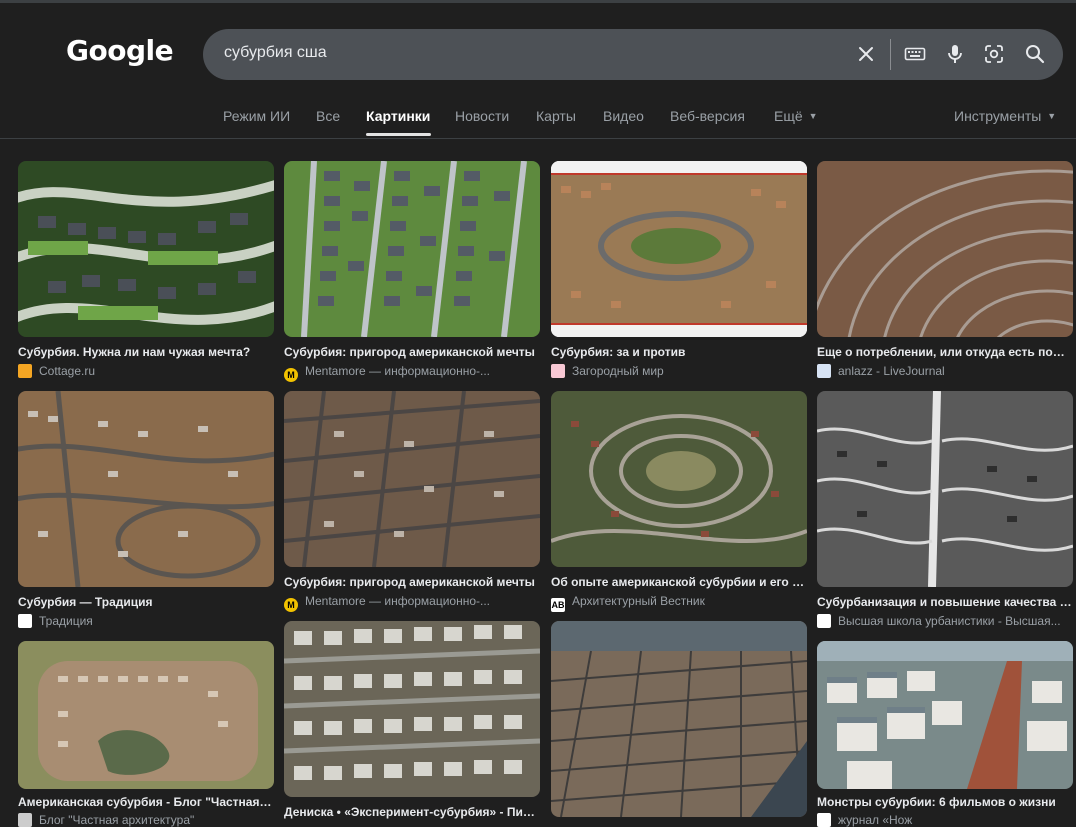 The width and height of the screenshot is (1076, 827). Describe the element at coordinates (328, 116) in the screenshot. I see `tab-all: Все` at that location.